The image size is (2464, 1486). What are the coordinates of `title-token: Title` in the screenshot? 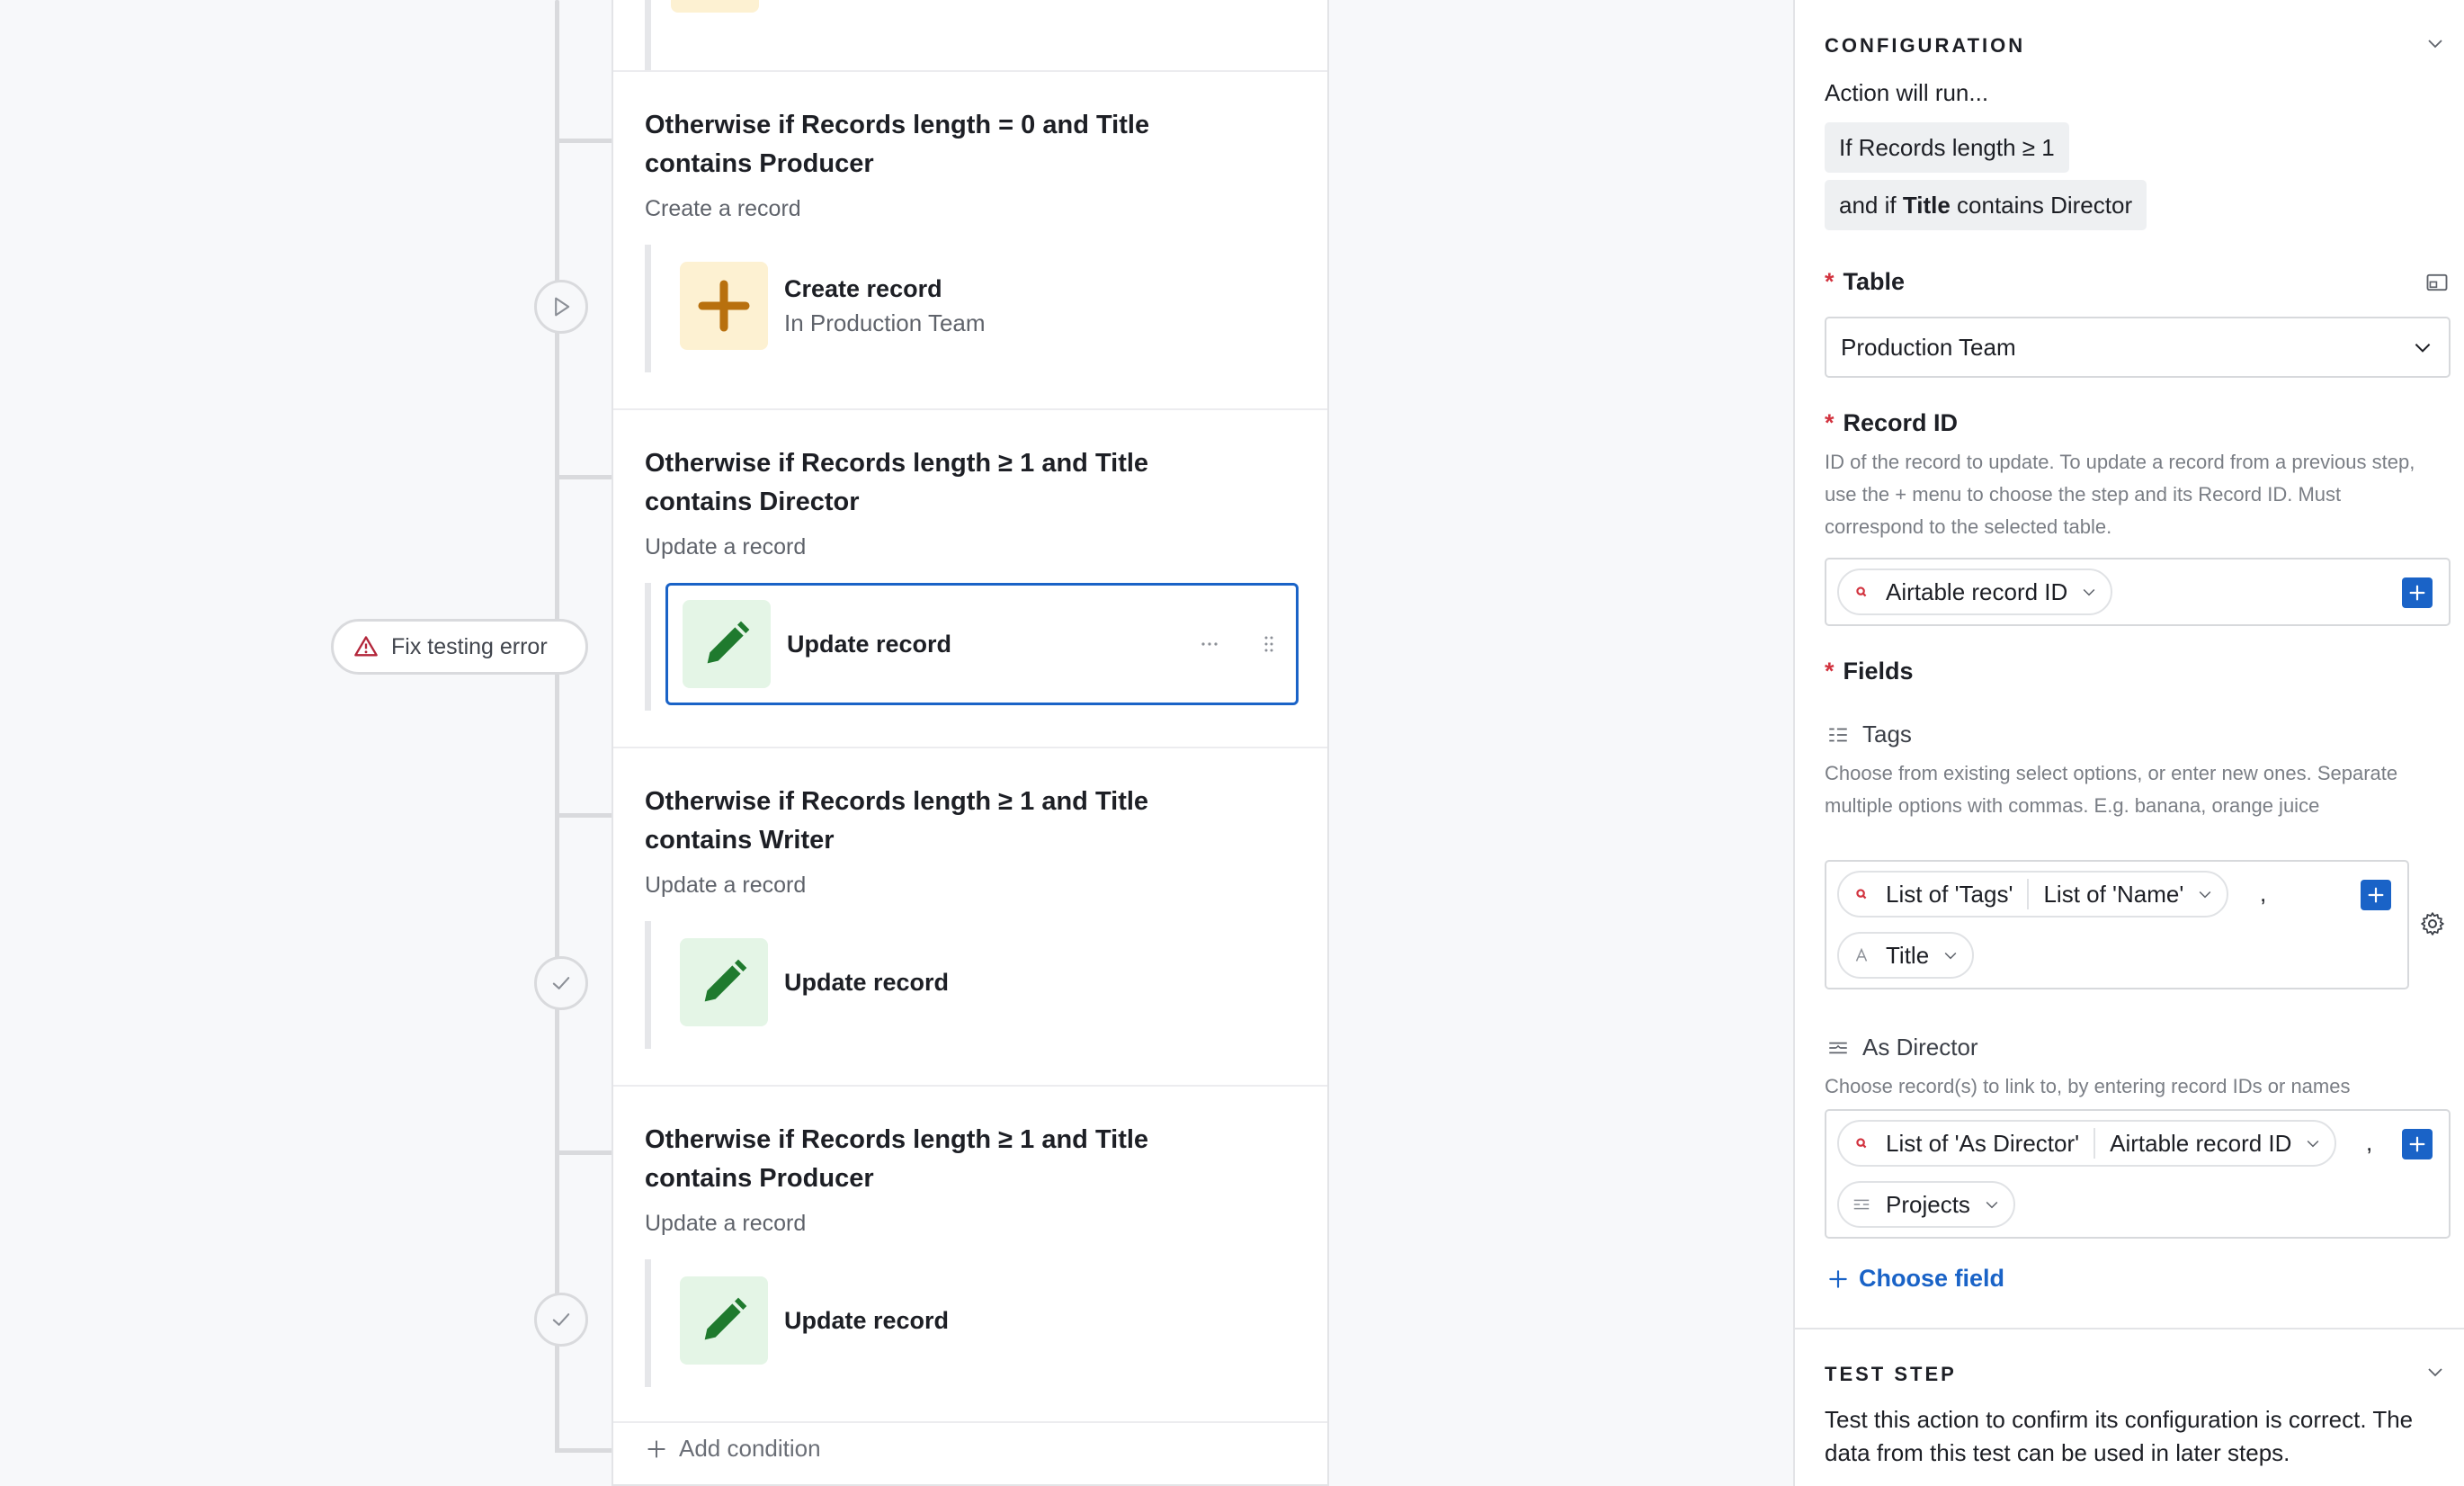 It's located at (1906, 955).